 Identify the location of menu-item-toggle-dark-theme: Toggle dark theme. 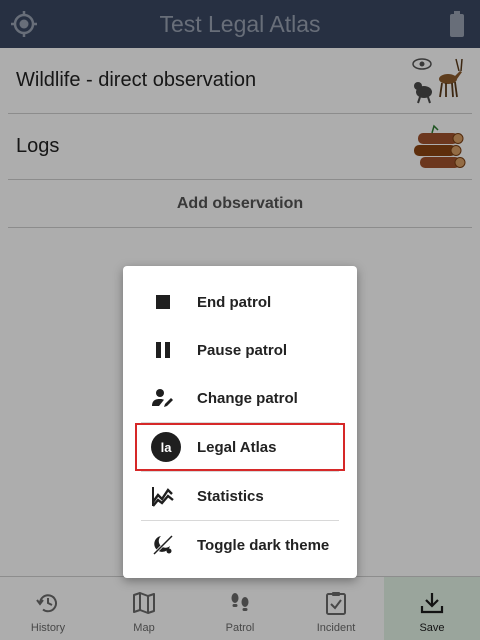
(240, 545).